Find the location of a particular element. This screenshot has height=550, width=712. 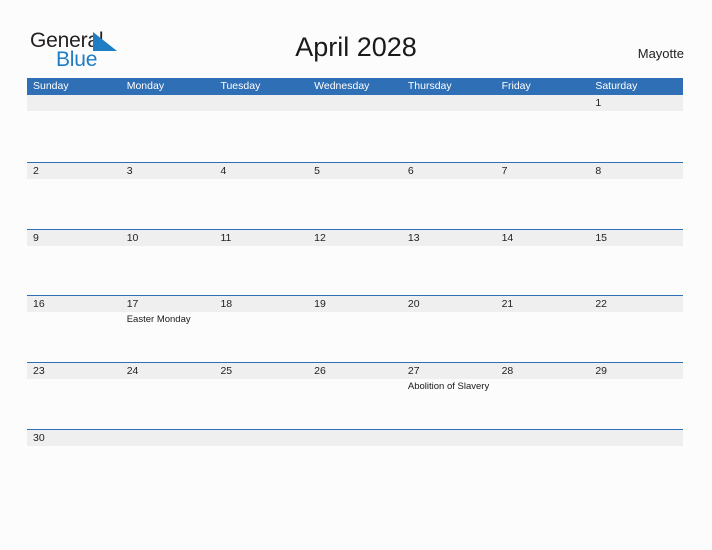

day-number: 2 is located at coordinates (36, 170).